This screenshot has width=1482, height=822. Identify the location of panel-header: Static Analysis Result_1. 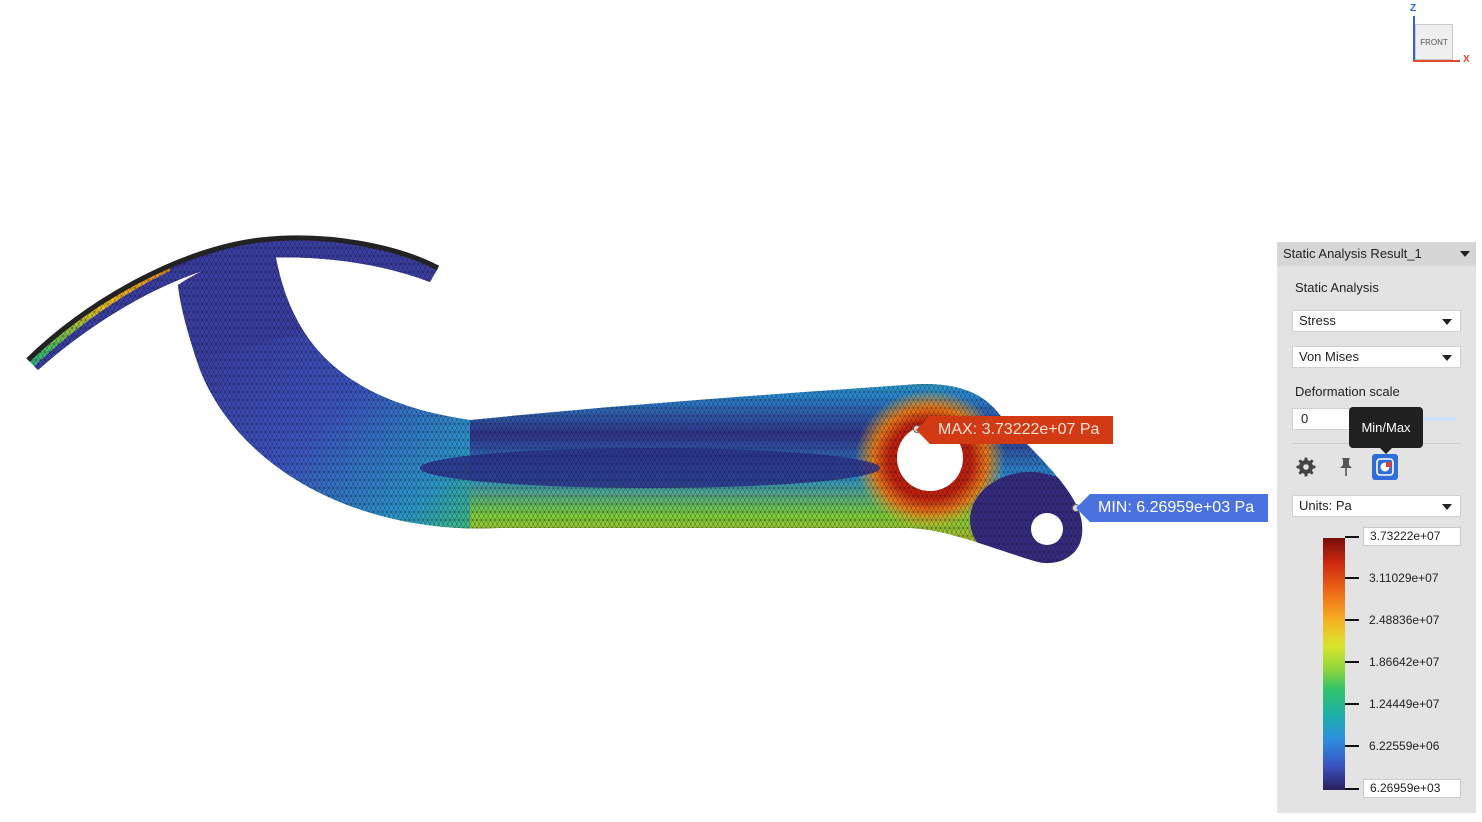
(1376, 254).